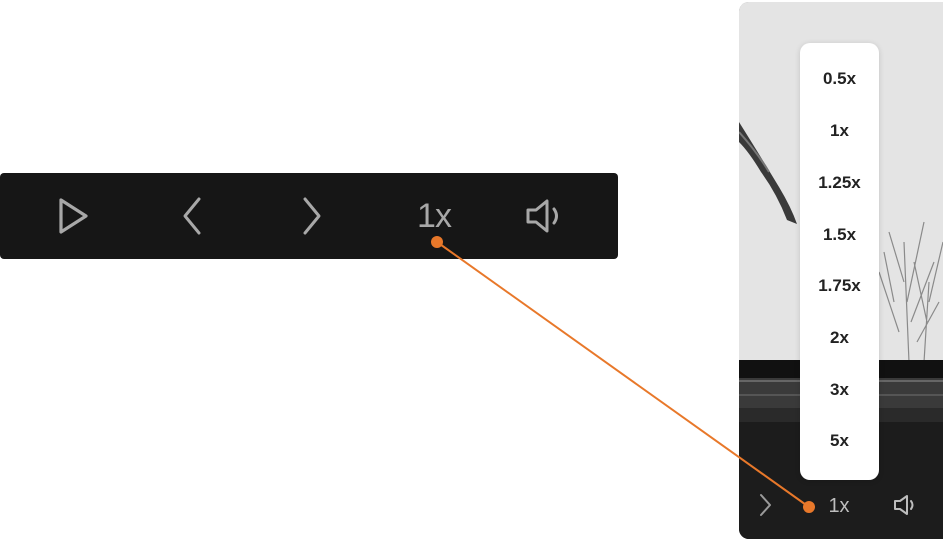  Describe the element at coordinates (839, 235) in the screenshot. I see `speed-option: 1.5x` at that location.